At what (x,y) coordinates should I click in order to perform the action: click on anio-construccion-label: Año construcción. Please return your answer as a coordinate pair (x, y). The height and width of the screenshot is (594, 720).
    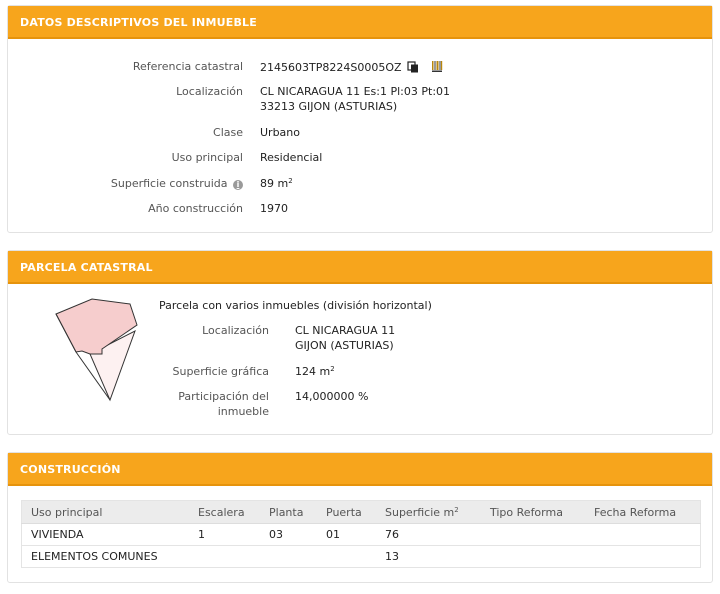
    Looking at the image, I should click on (195, 208).